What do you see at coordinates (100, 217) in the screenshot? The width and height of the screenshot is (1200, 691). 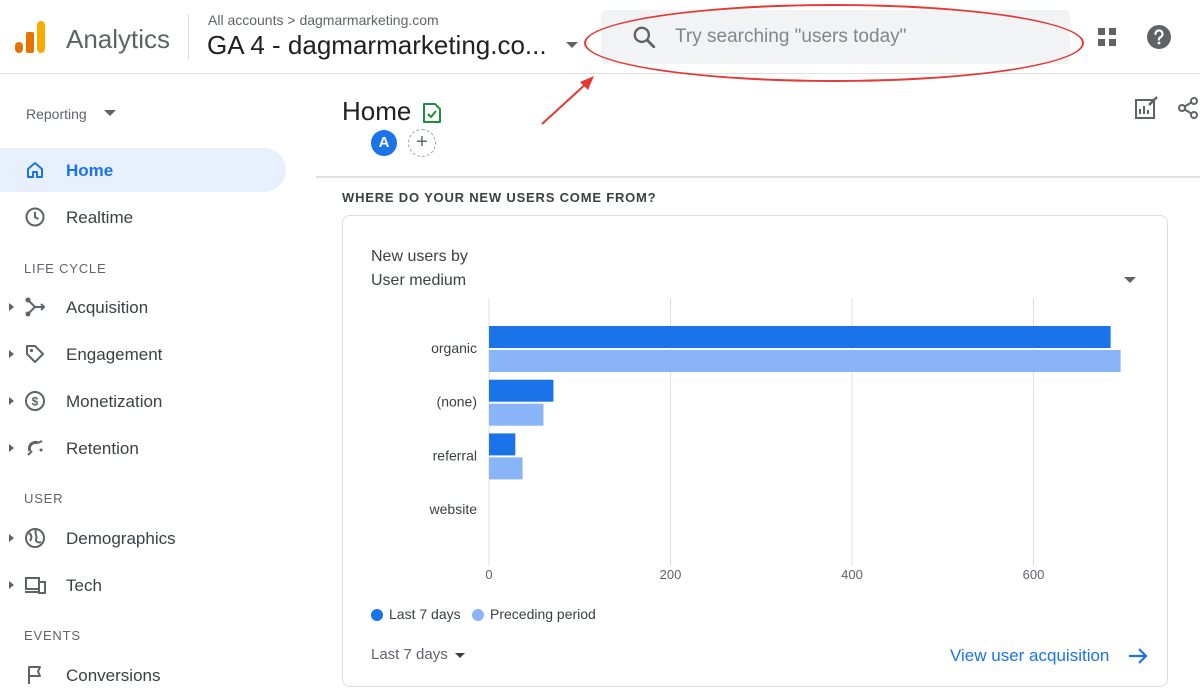 I see `sidebar-item-label: Realtime` at bounding box center [100, 217].